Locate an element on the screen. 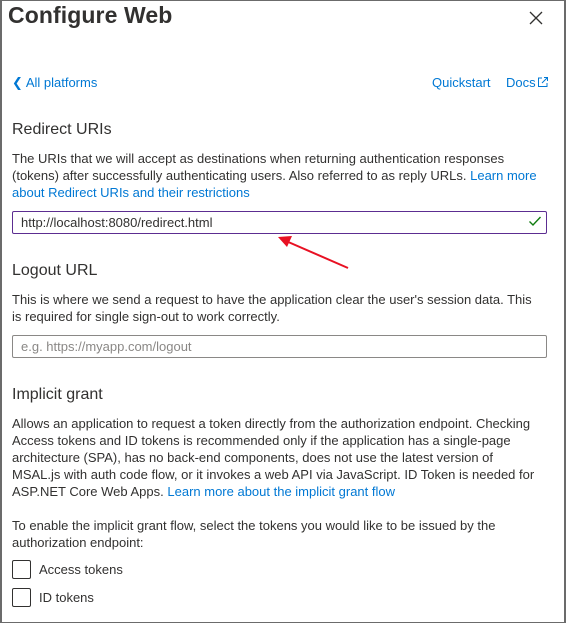  access-tokens-option: Access tokens is located at coordinates (67, 569).